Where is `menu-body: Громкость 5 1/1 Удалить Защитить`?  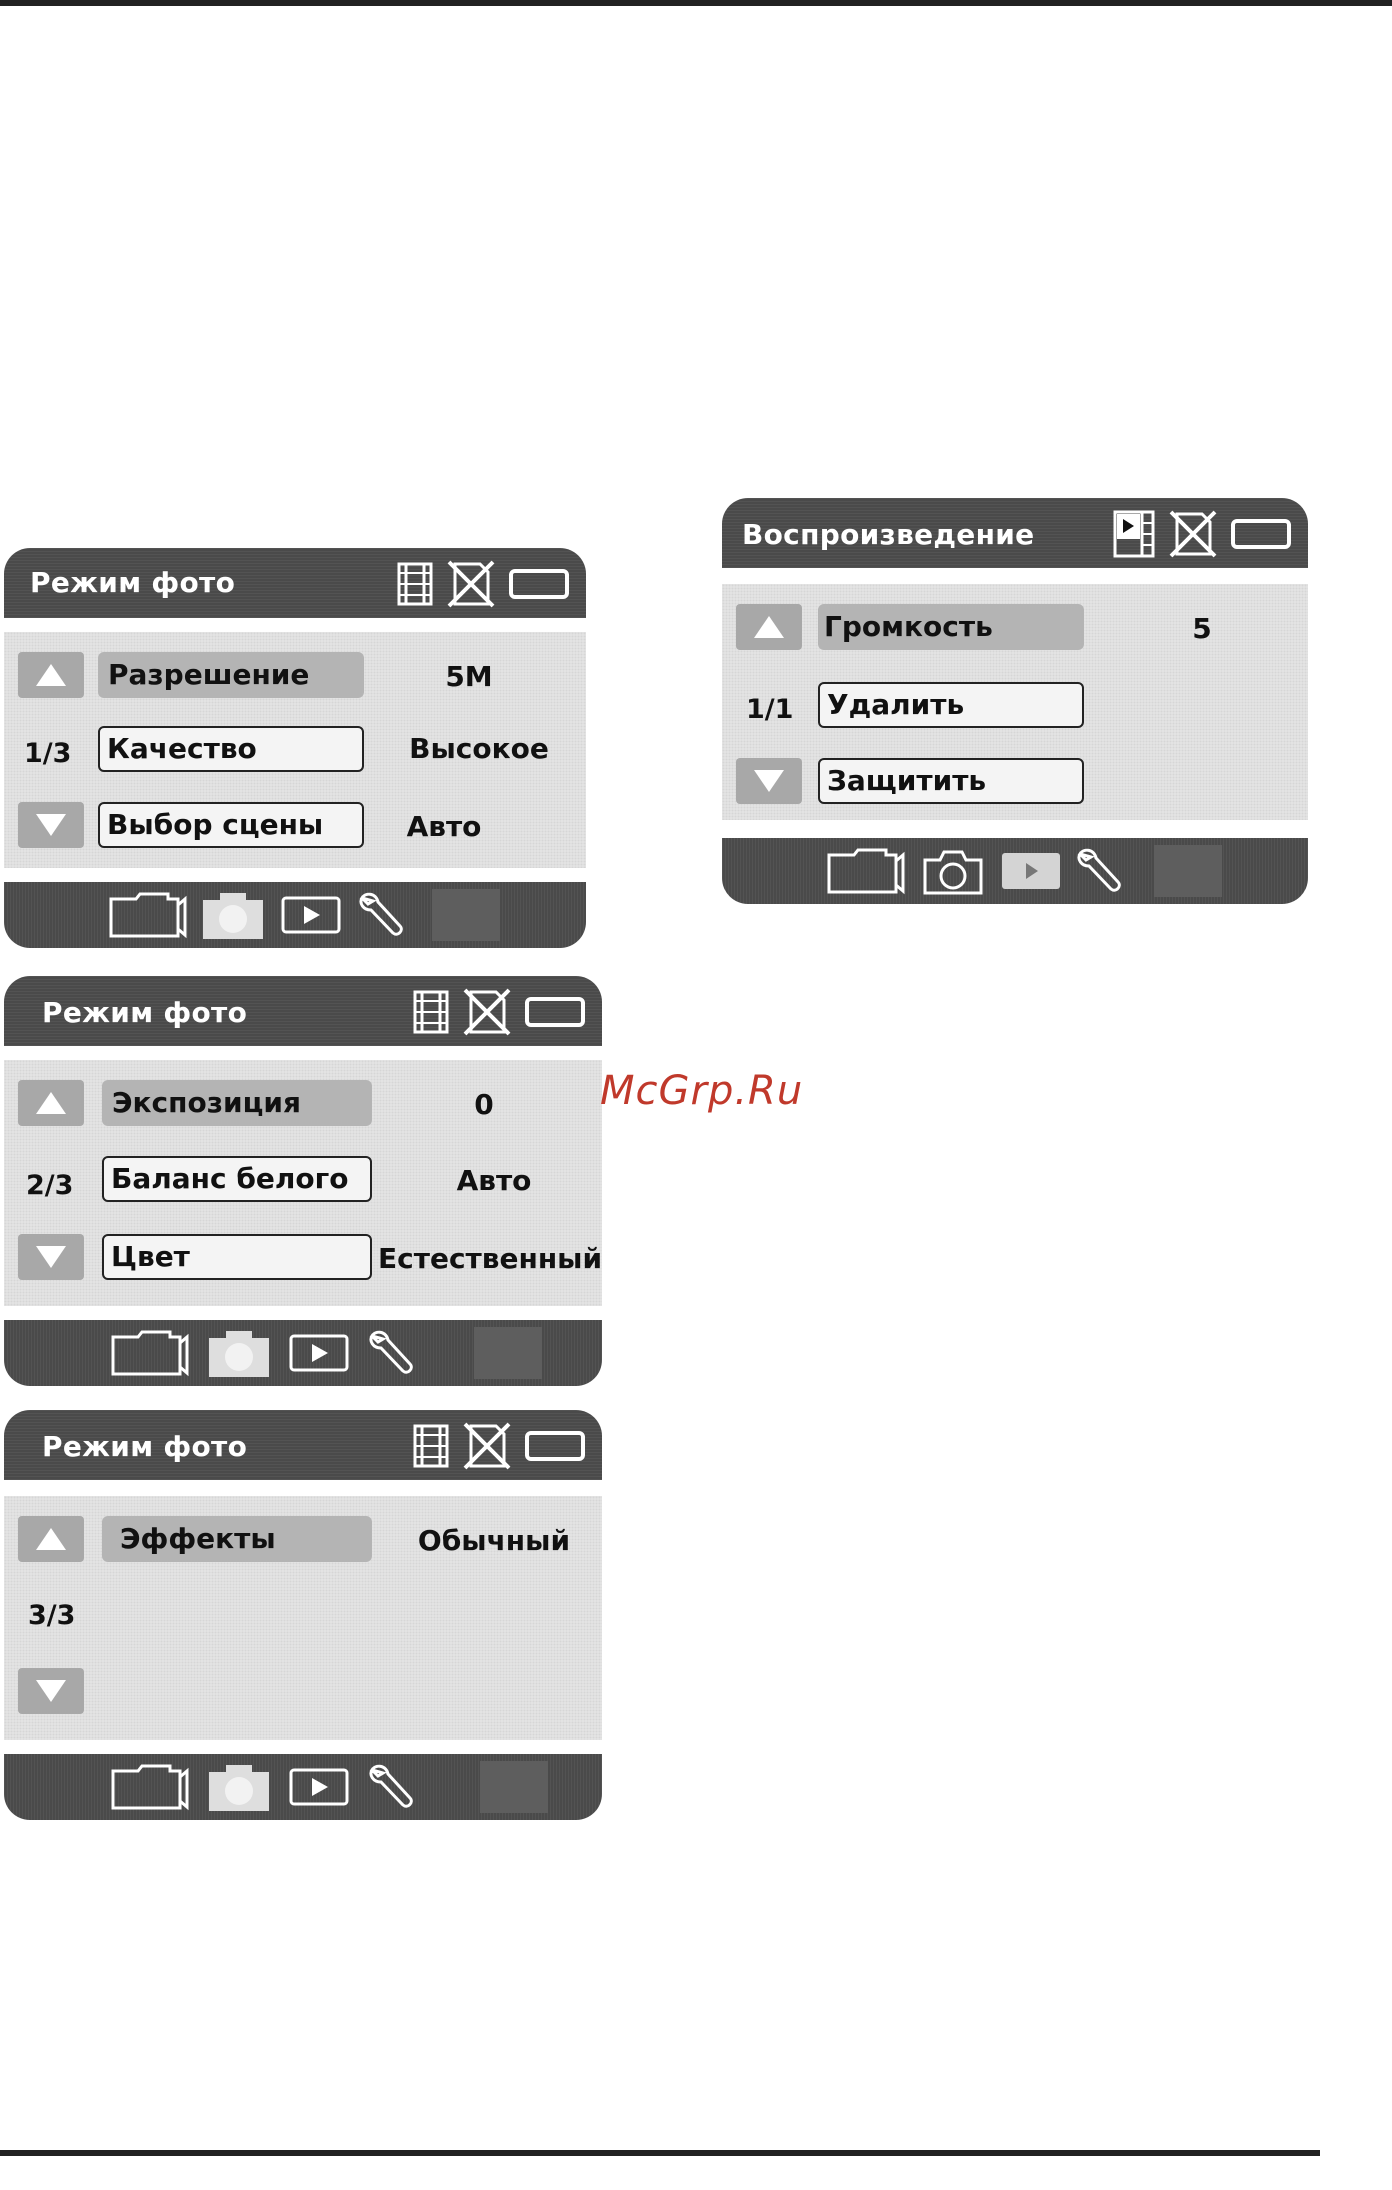 menu-body: Громкость 5 1/1 Удалить Защитить is located at coordinates (1015, 702).